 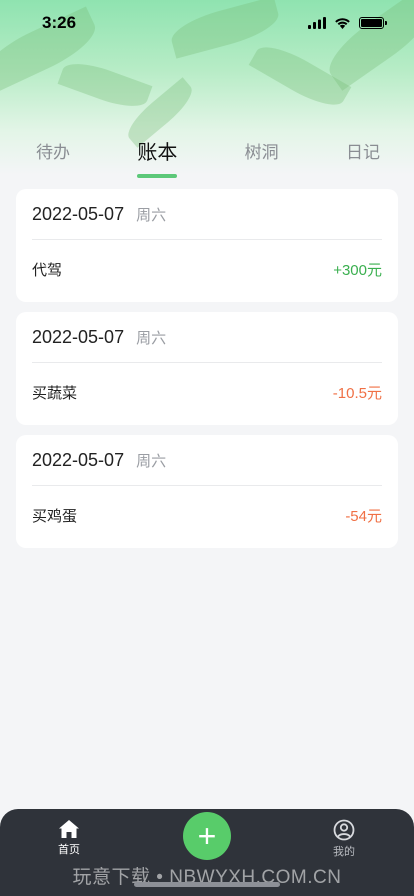 I want to click on entry-item: 代驾, so click(x=47, y=270).